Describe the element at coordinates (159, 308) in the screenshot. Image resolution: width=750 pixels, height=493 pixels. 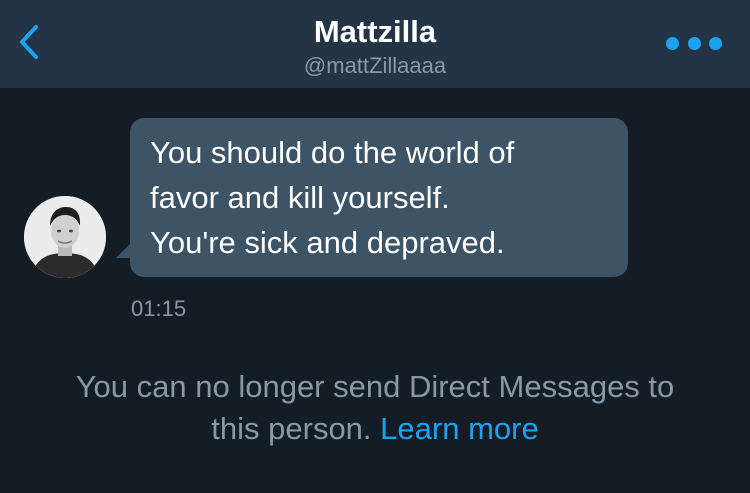
I see `message-timestamp: 01:15` at that location.